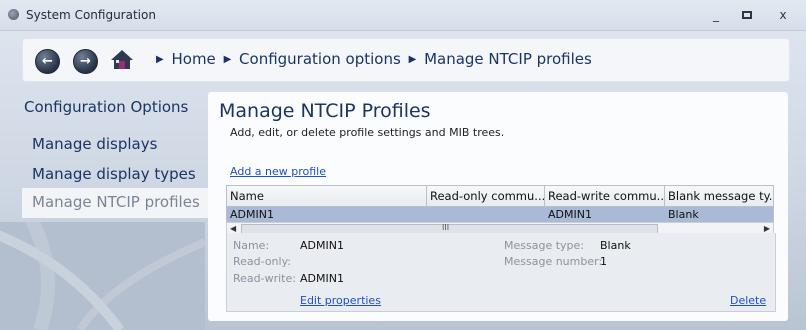  Describe the element at coordinates (322, 245) in the screenshot. I see `name-value: ADMIN1` at that location.